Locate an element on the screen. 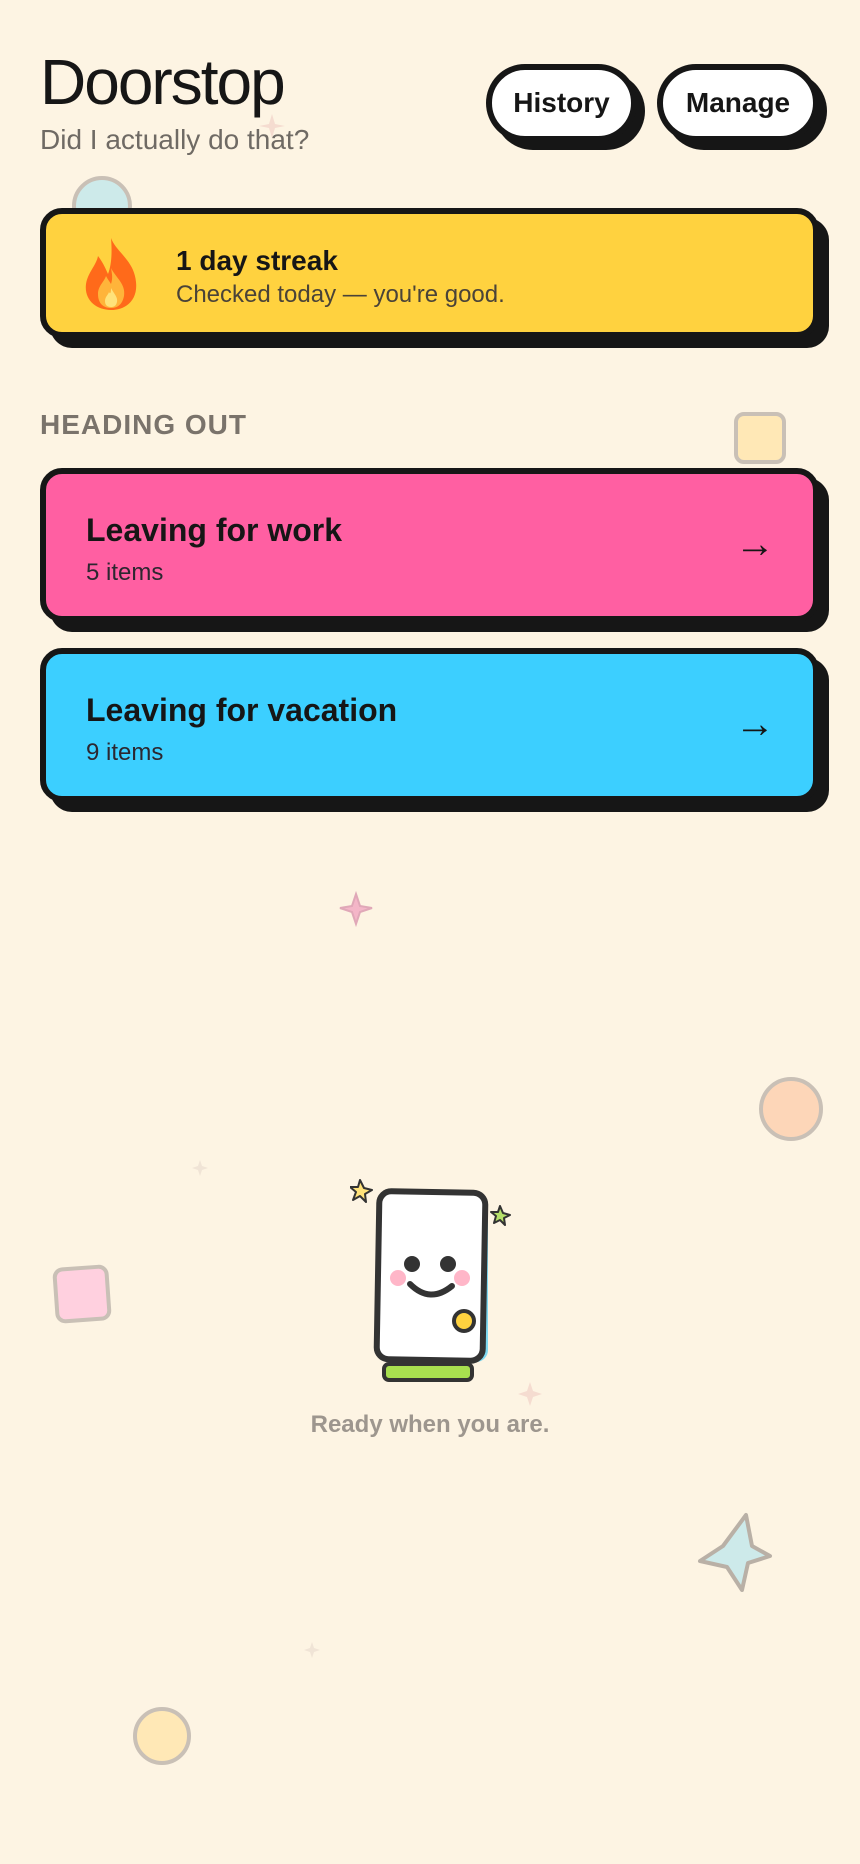 Image resolution: width=860 pixels, height=1864 pixels. deco-circle-yellow is located at coordinates (162, 1736).